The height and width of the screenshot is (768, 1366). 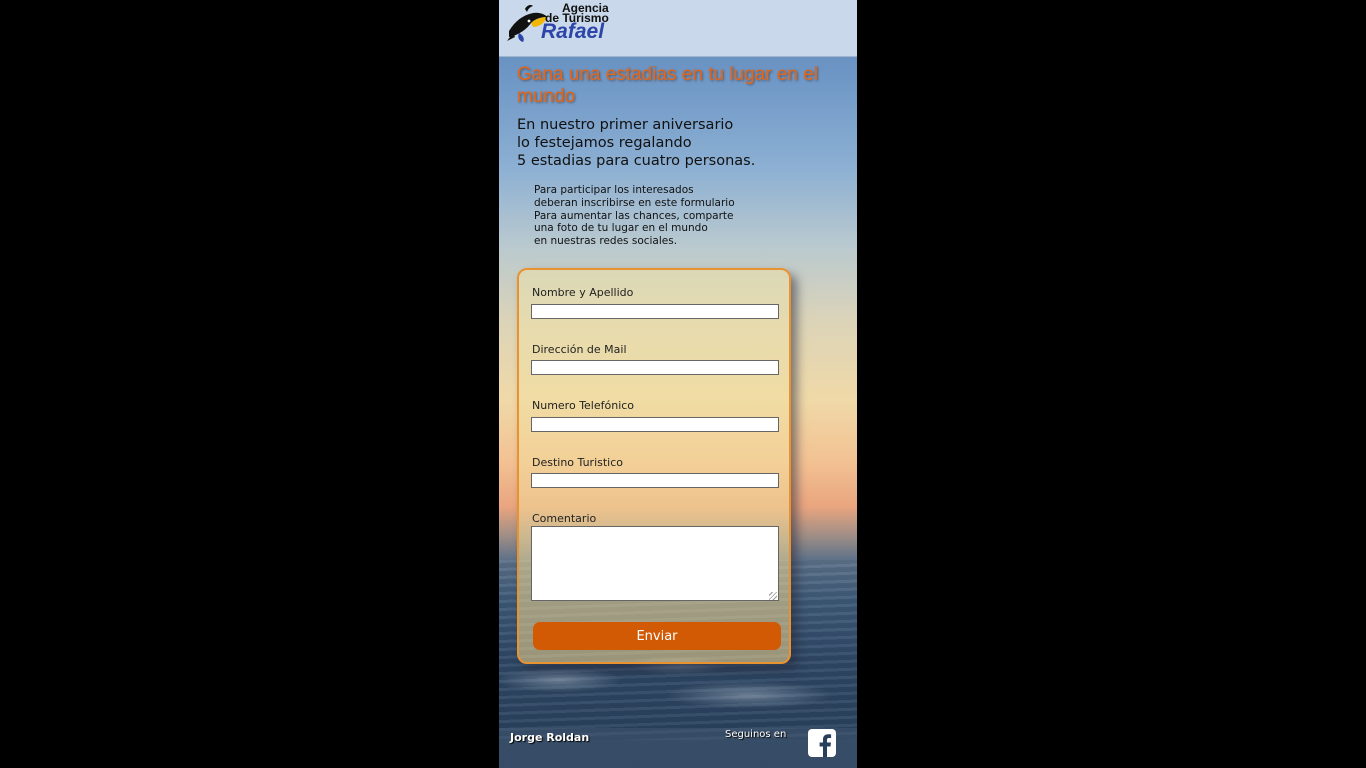 What do you see at coordinates (579, 349) in the screenshot?
I see `email-label: Dirección de Mail` at bounding box center [579, 349].